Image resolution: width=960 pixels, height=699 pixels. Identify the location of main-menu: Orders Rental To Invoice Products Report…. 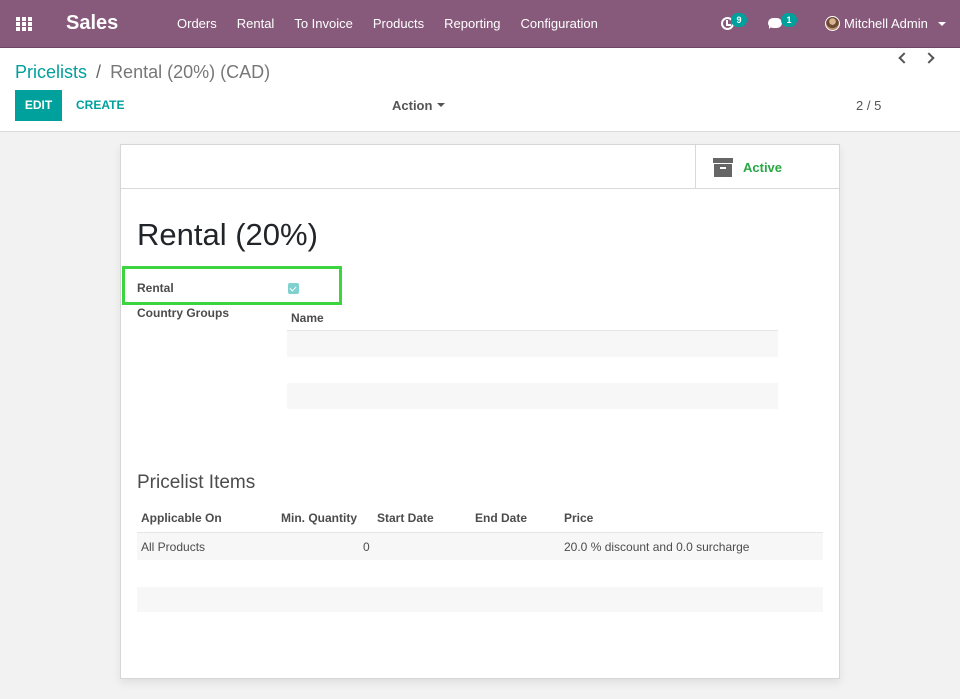
(387, 24).